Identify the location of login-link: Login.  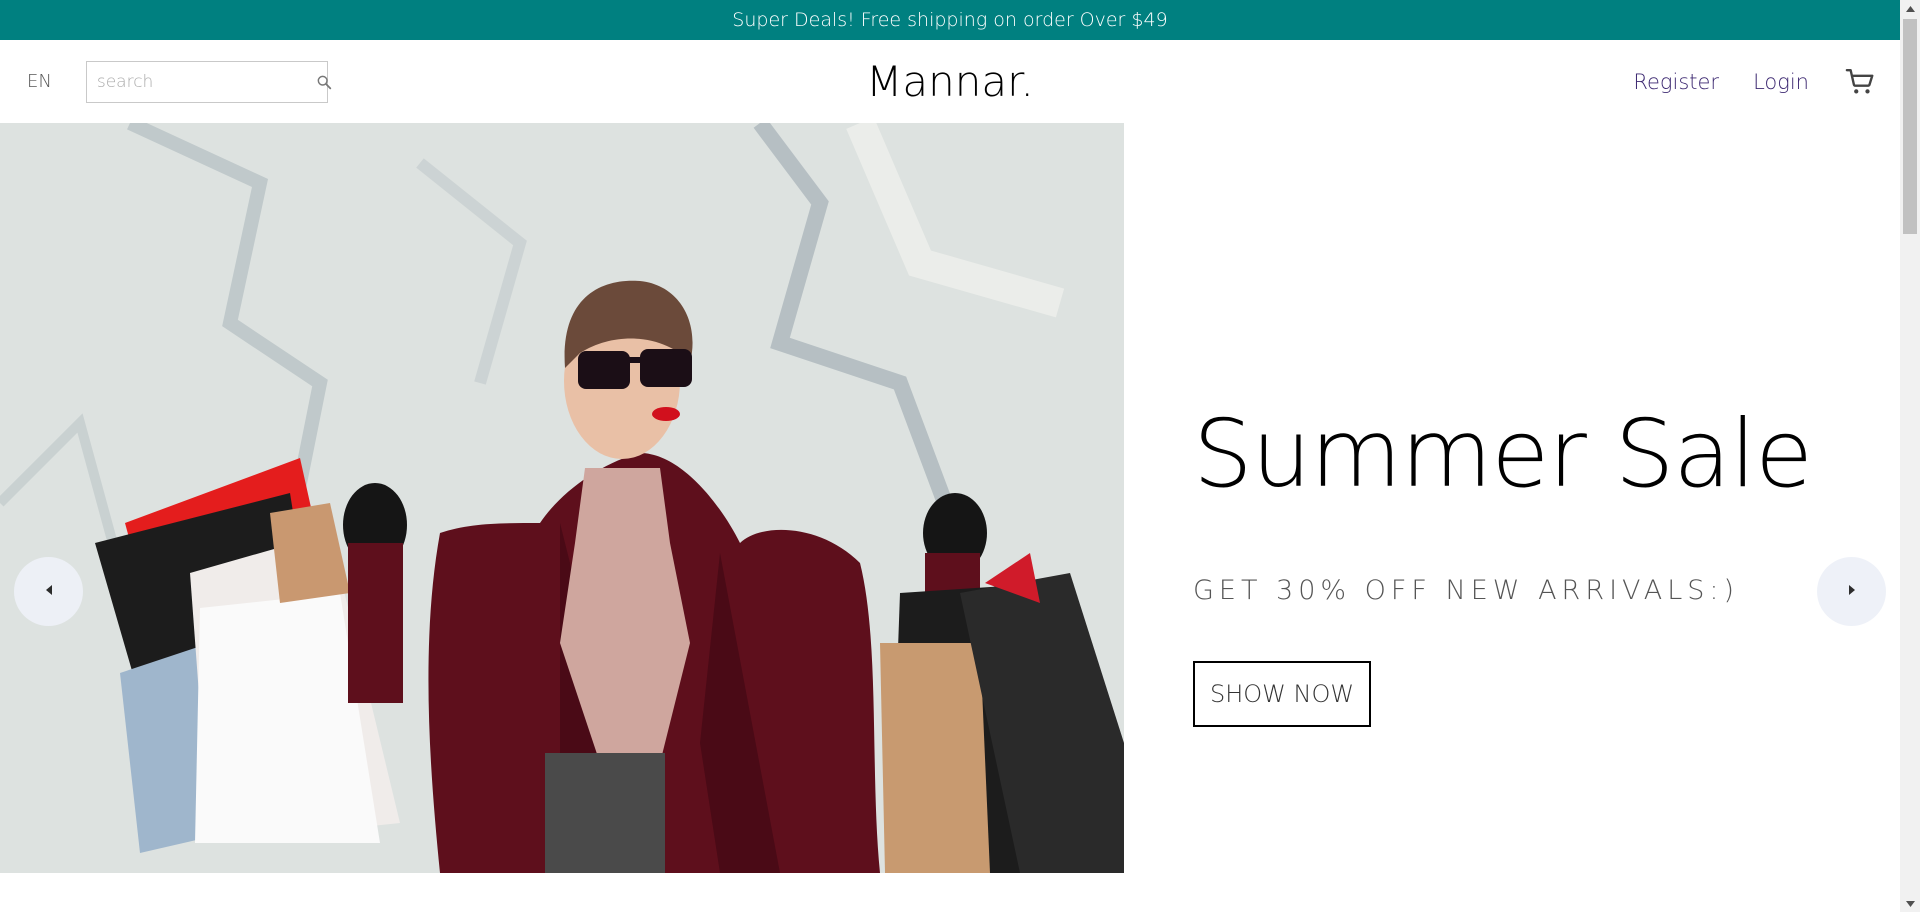
(1781, 82).